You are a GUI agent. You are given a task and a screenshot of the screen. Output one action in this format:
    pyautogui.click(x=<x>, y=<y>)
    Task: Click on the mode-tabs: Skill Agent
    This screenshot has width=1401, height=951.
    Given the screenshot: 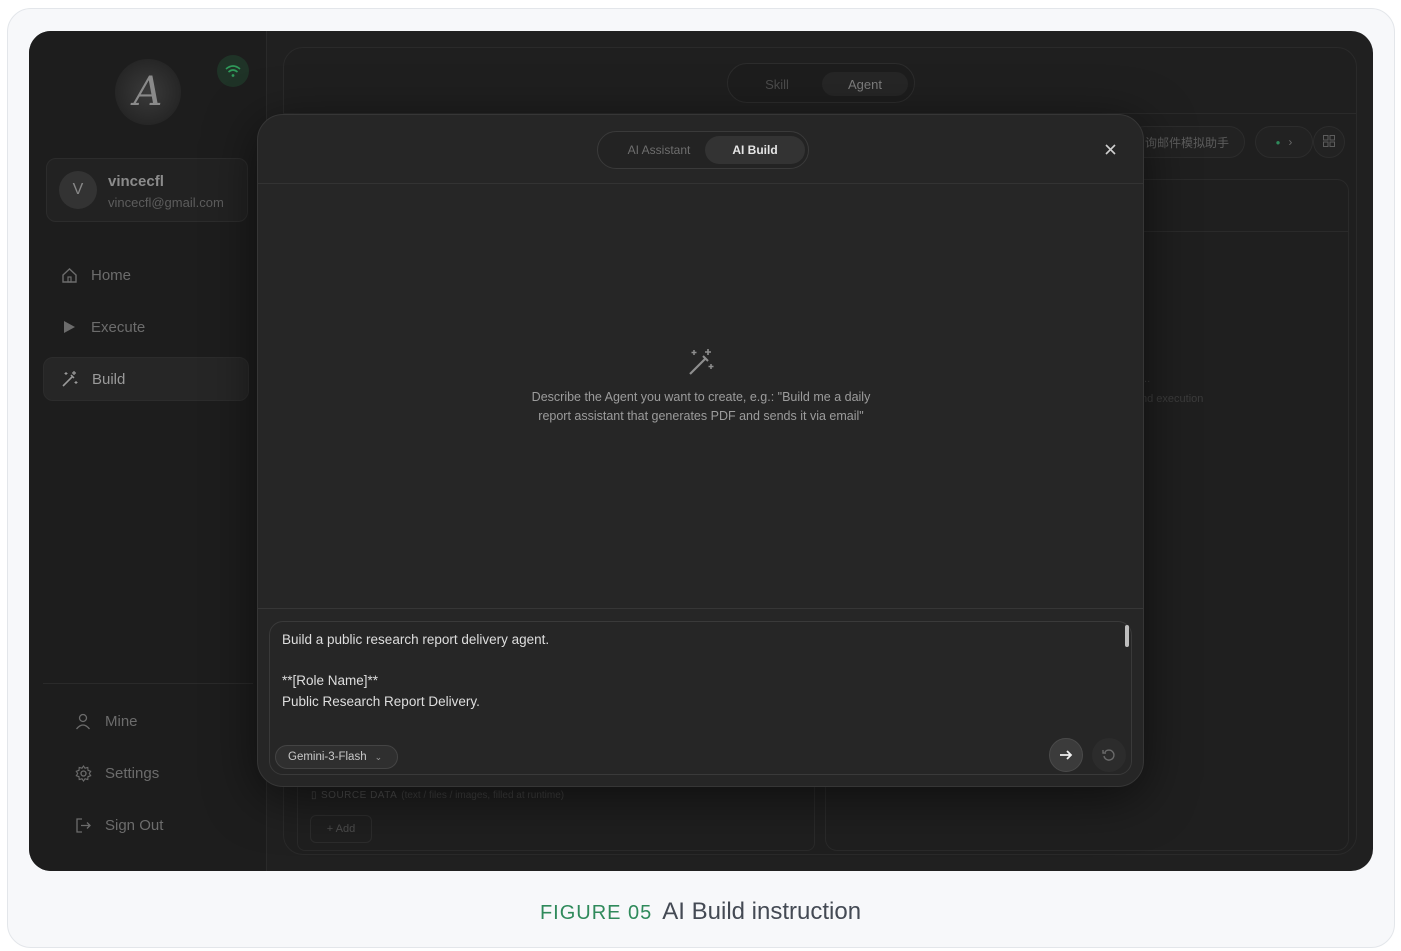 What is the action you would take?
    pyautogui.click(x=821, y=83)
    